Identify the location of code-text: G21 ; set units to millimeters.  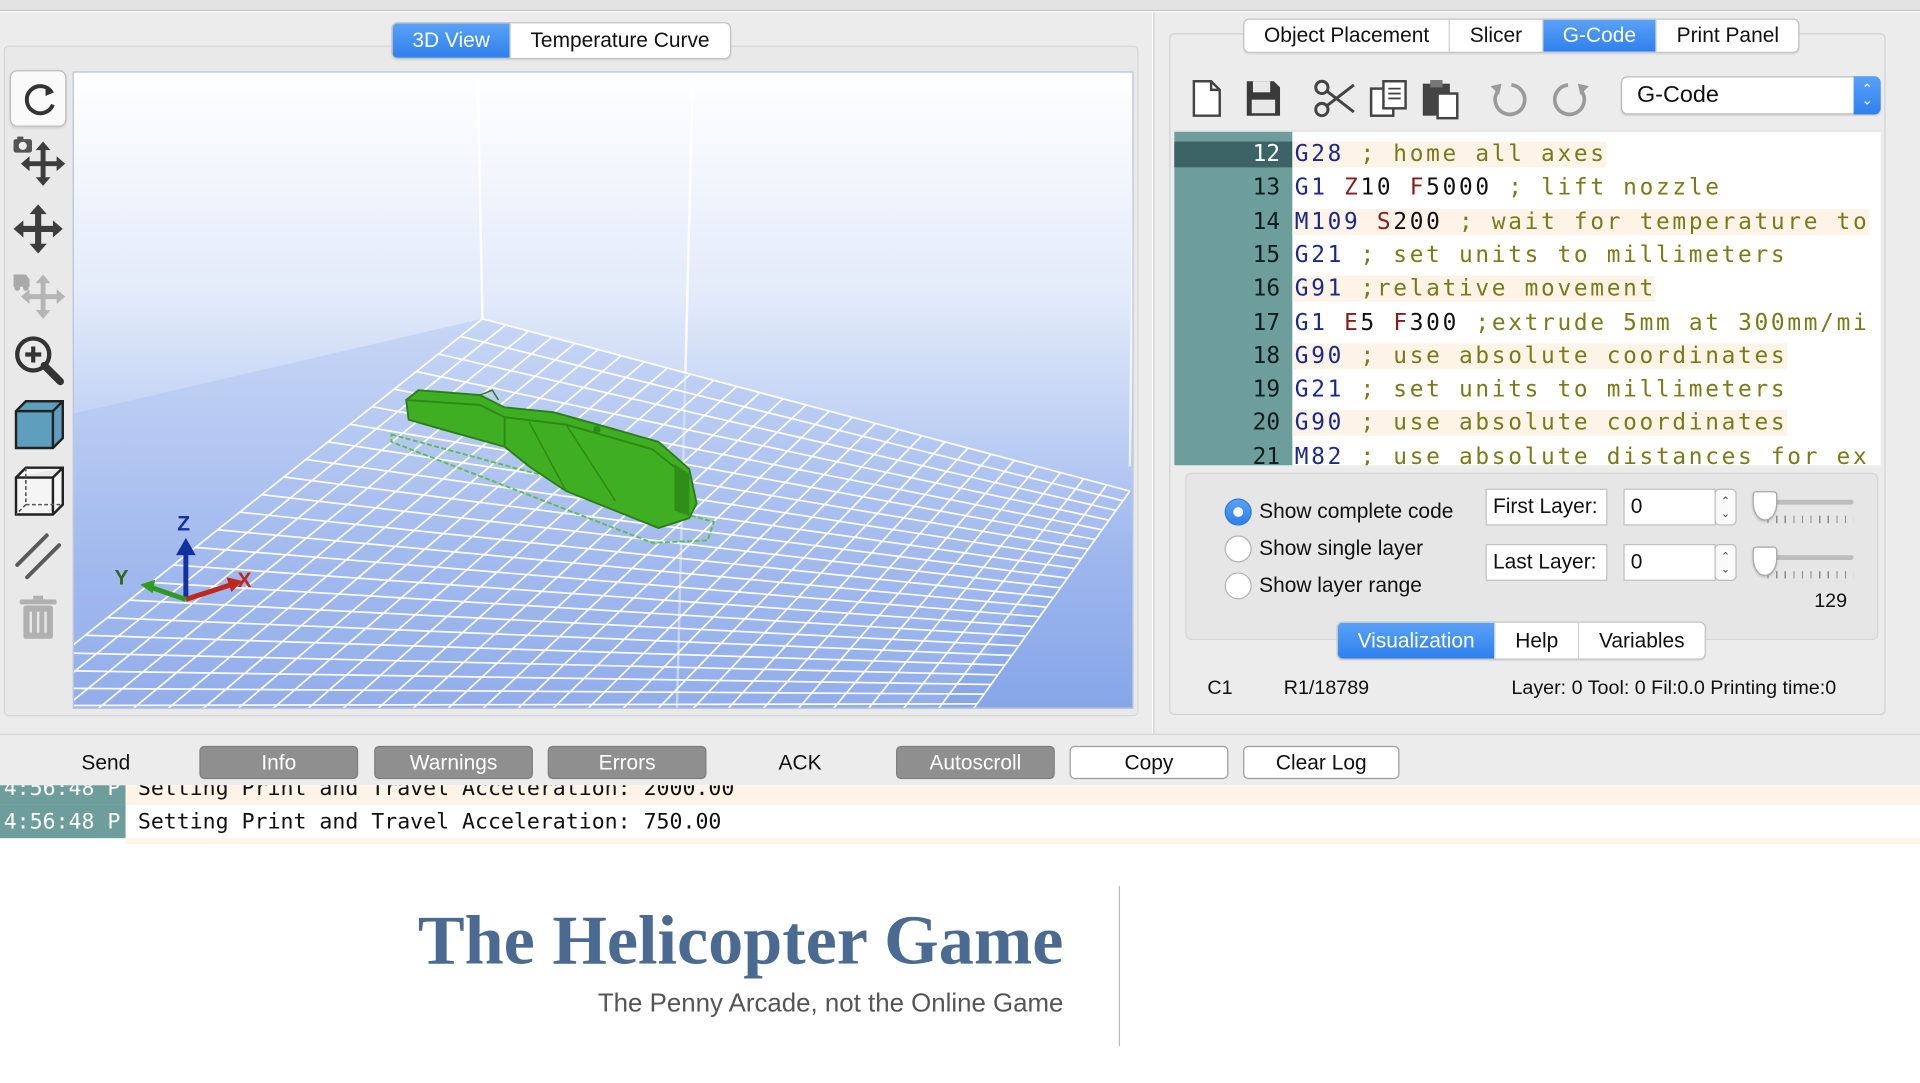
(1539, 390).